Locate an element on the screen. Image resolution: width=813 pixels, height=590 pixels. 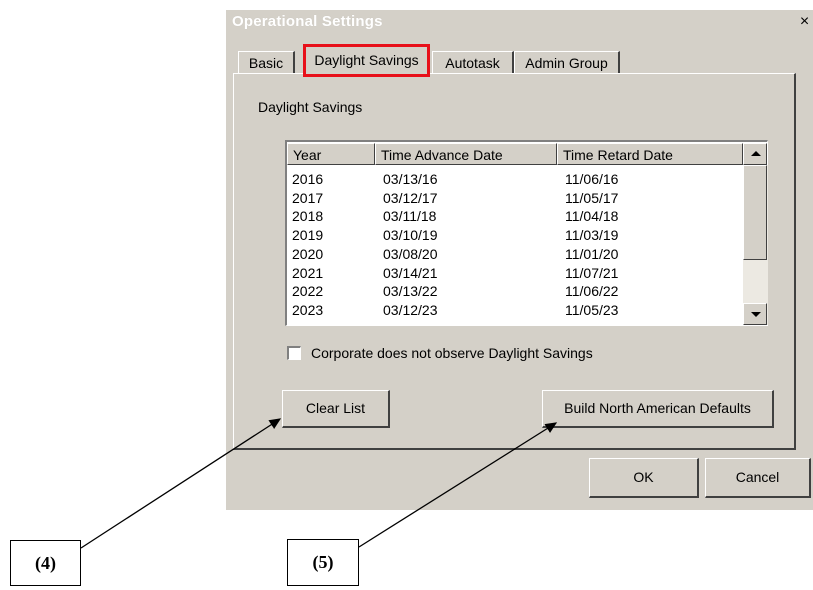
year-cell: 2023 is located at coordinates (307, 310).